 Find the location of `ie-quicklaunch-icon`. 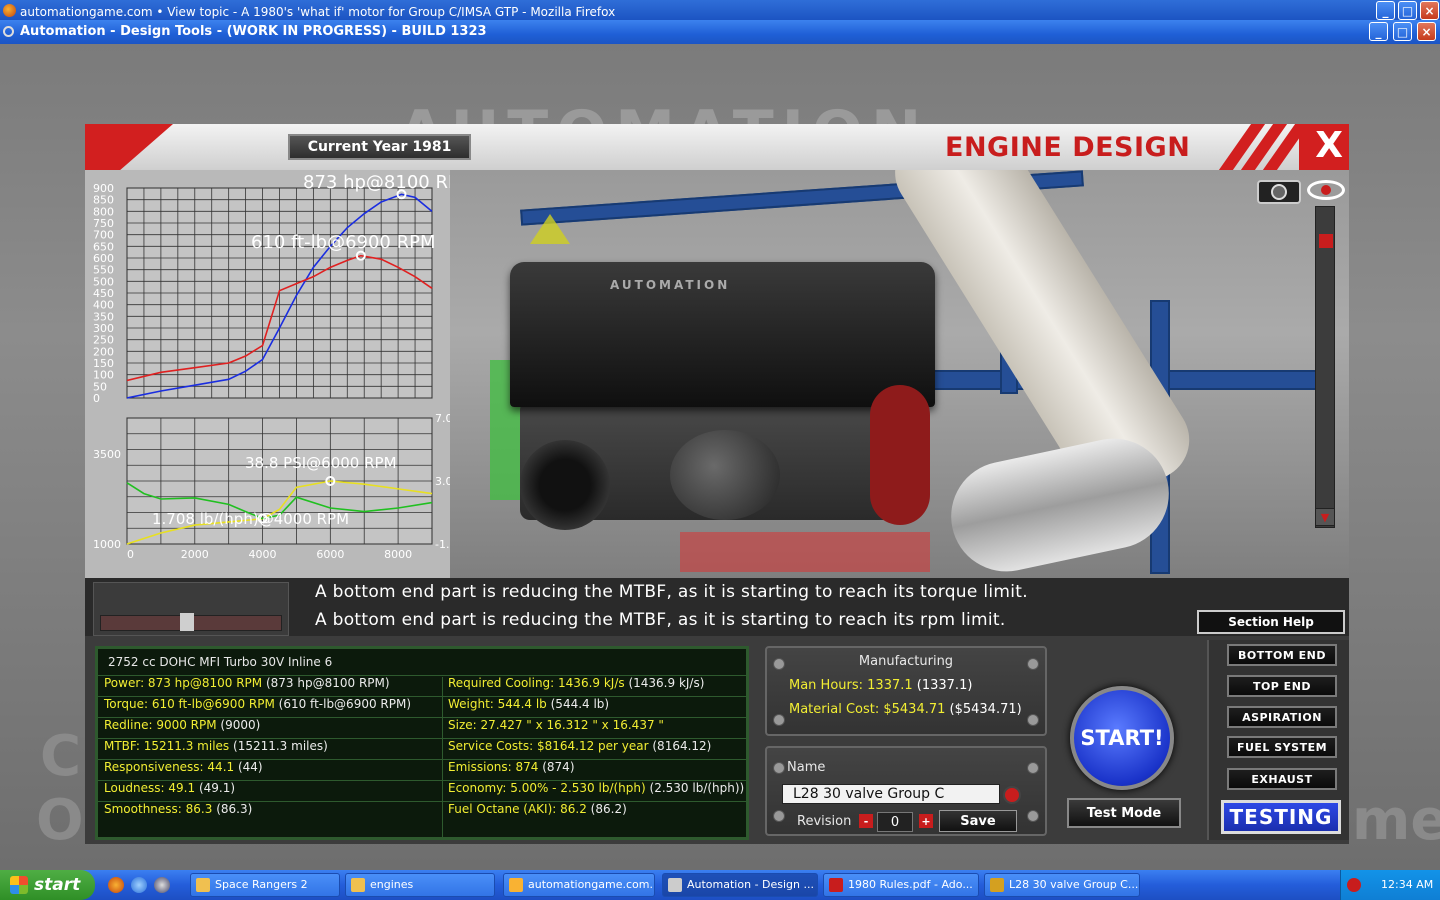

ie-quicklaunch-icon is located at coordinates (139, 885).